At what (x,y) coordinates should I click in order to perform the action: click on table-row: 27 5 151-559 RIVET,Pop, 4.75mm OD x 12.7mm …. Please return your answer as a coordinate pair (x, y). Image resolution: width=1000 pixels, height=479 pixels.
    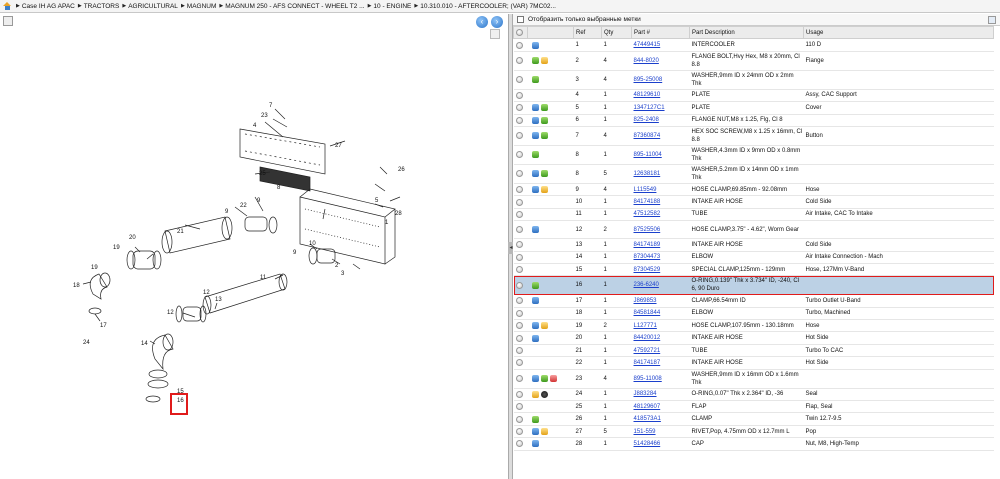
    Looking at the image, I should click on (753, 432).